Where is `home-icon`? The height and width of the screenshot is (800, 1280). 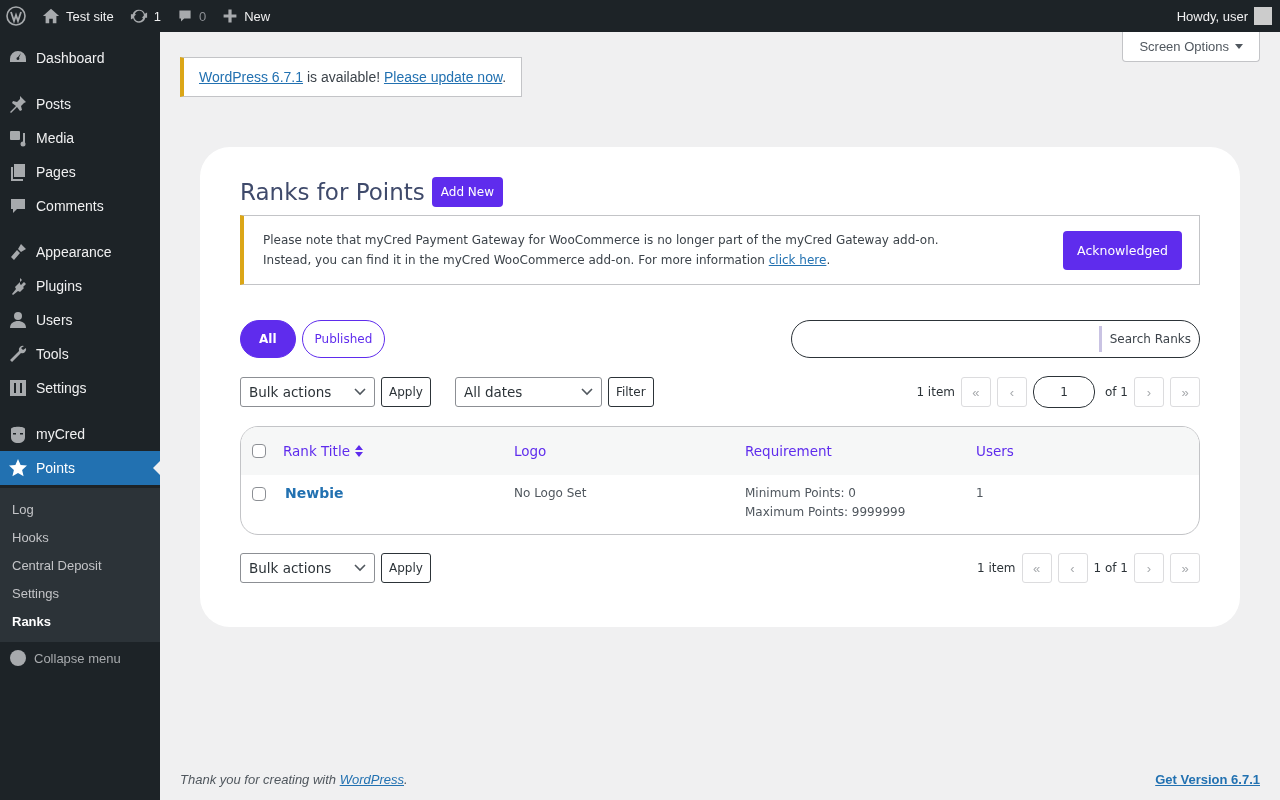 home-icon is located at coordinates (51, 16).